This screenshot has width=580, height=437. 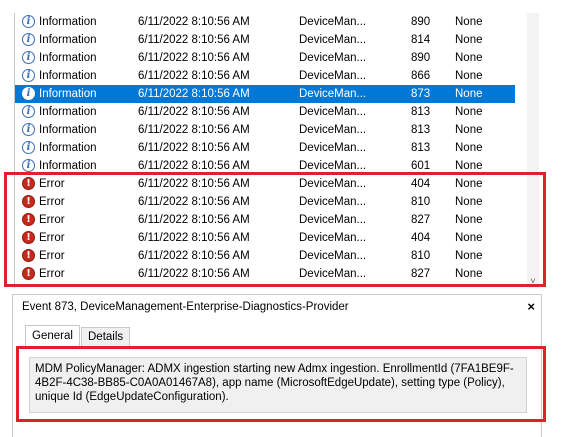 I want to click on tab-divider, so click(x=277, y=347).